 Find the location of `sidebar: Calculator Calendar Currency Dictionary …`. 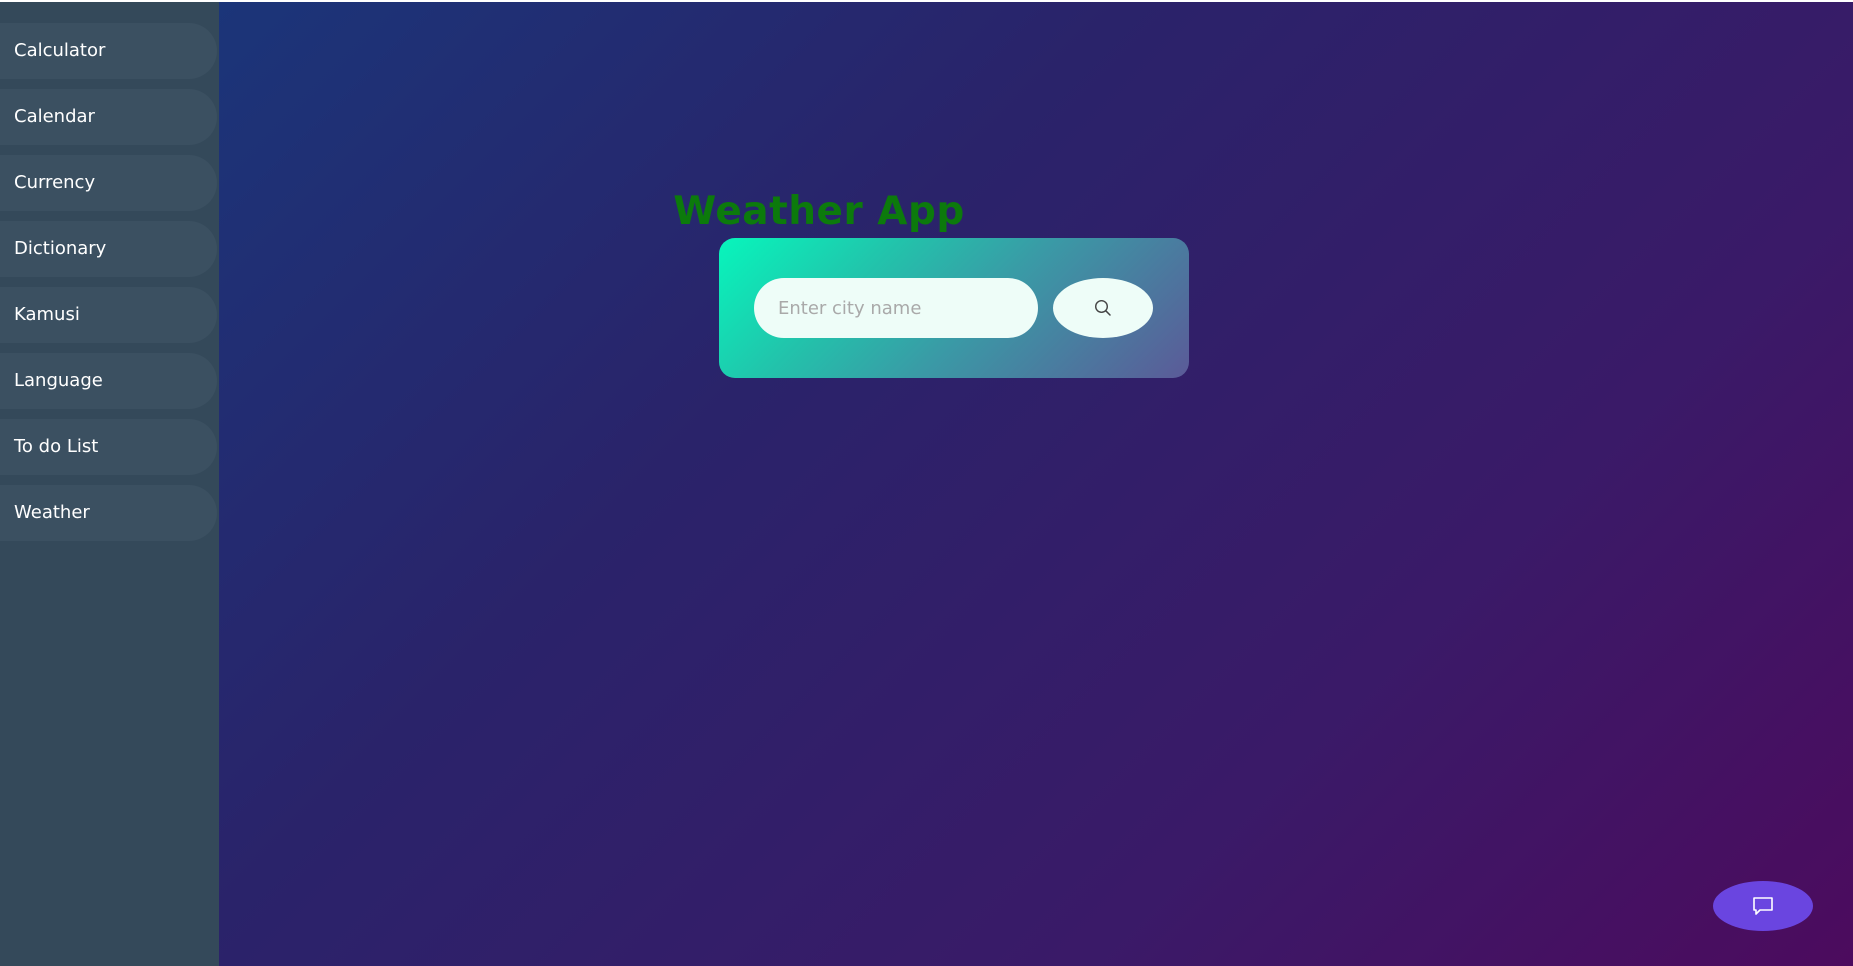

sidebar: Calculator Calendar Currency Dictionary … is located at coordinates (109, 484).